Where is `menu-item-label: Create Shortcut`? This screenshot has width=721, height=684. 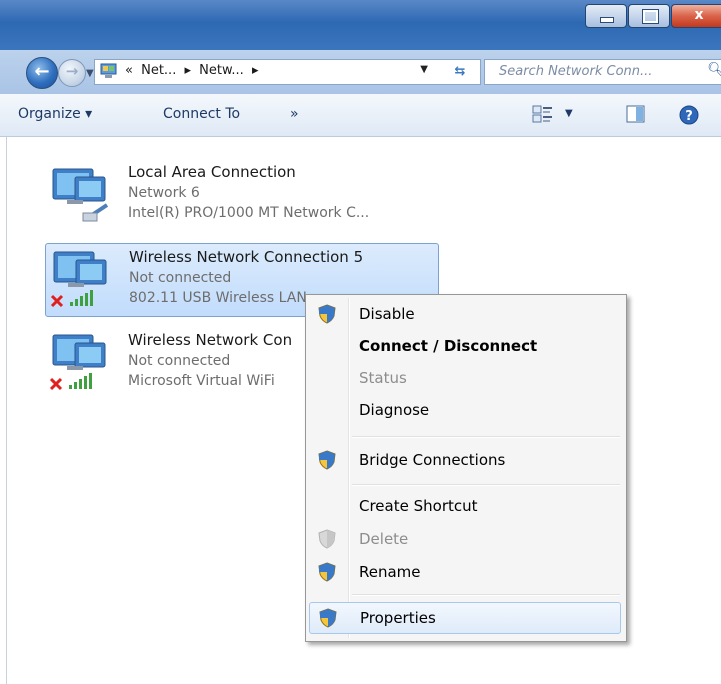 menu-item-label: Create Shortcut is located at coordinates (418, 506).